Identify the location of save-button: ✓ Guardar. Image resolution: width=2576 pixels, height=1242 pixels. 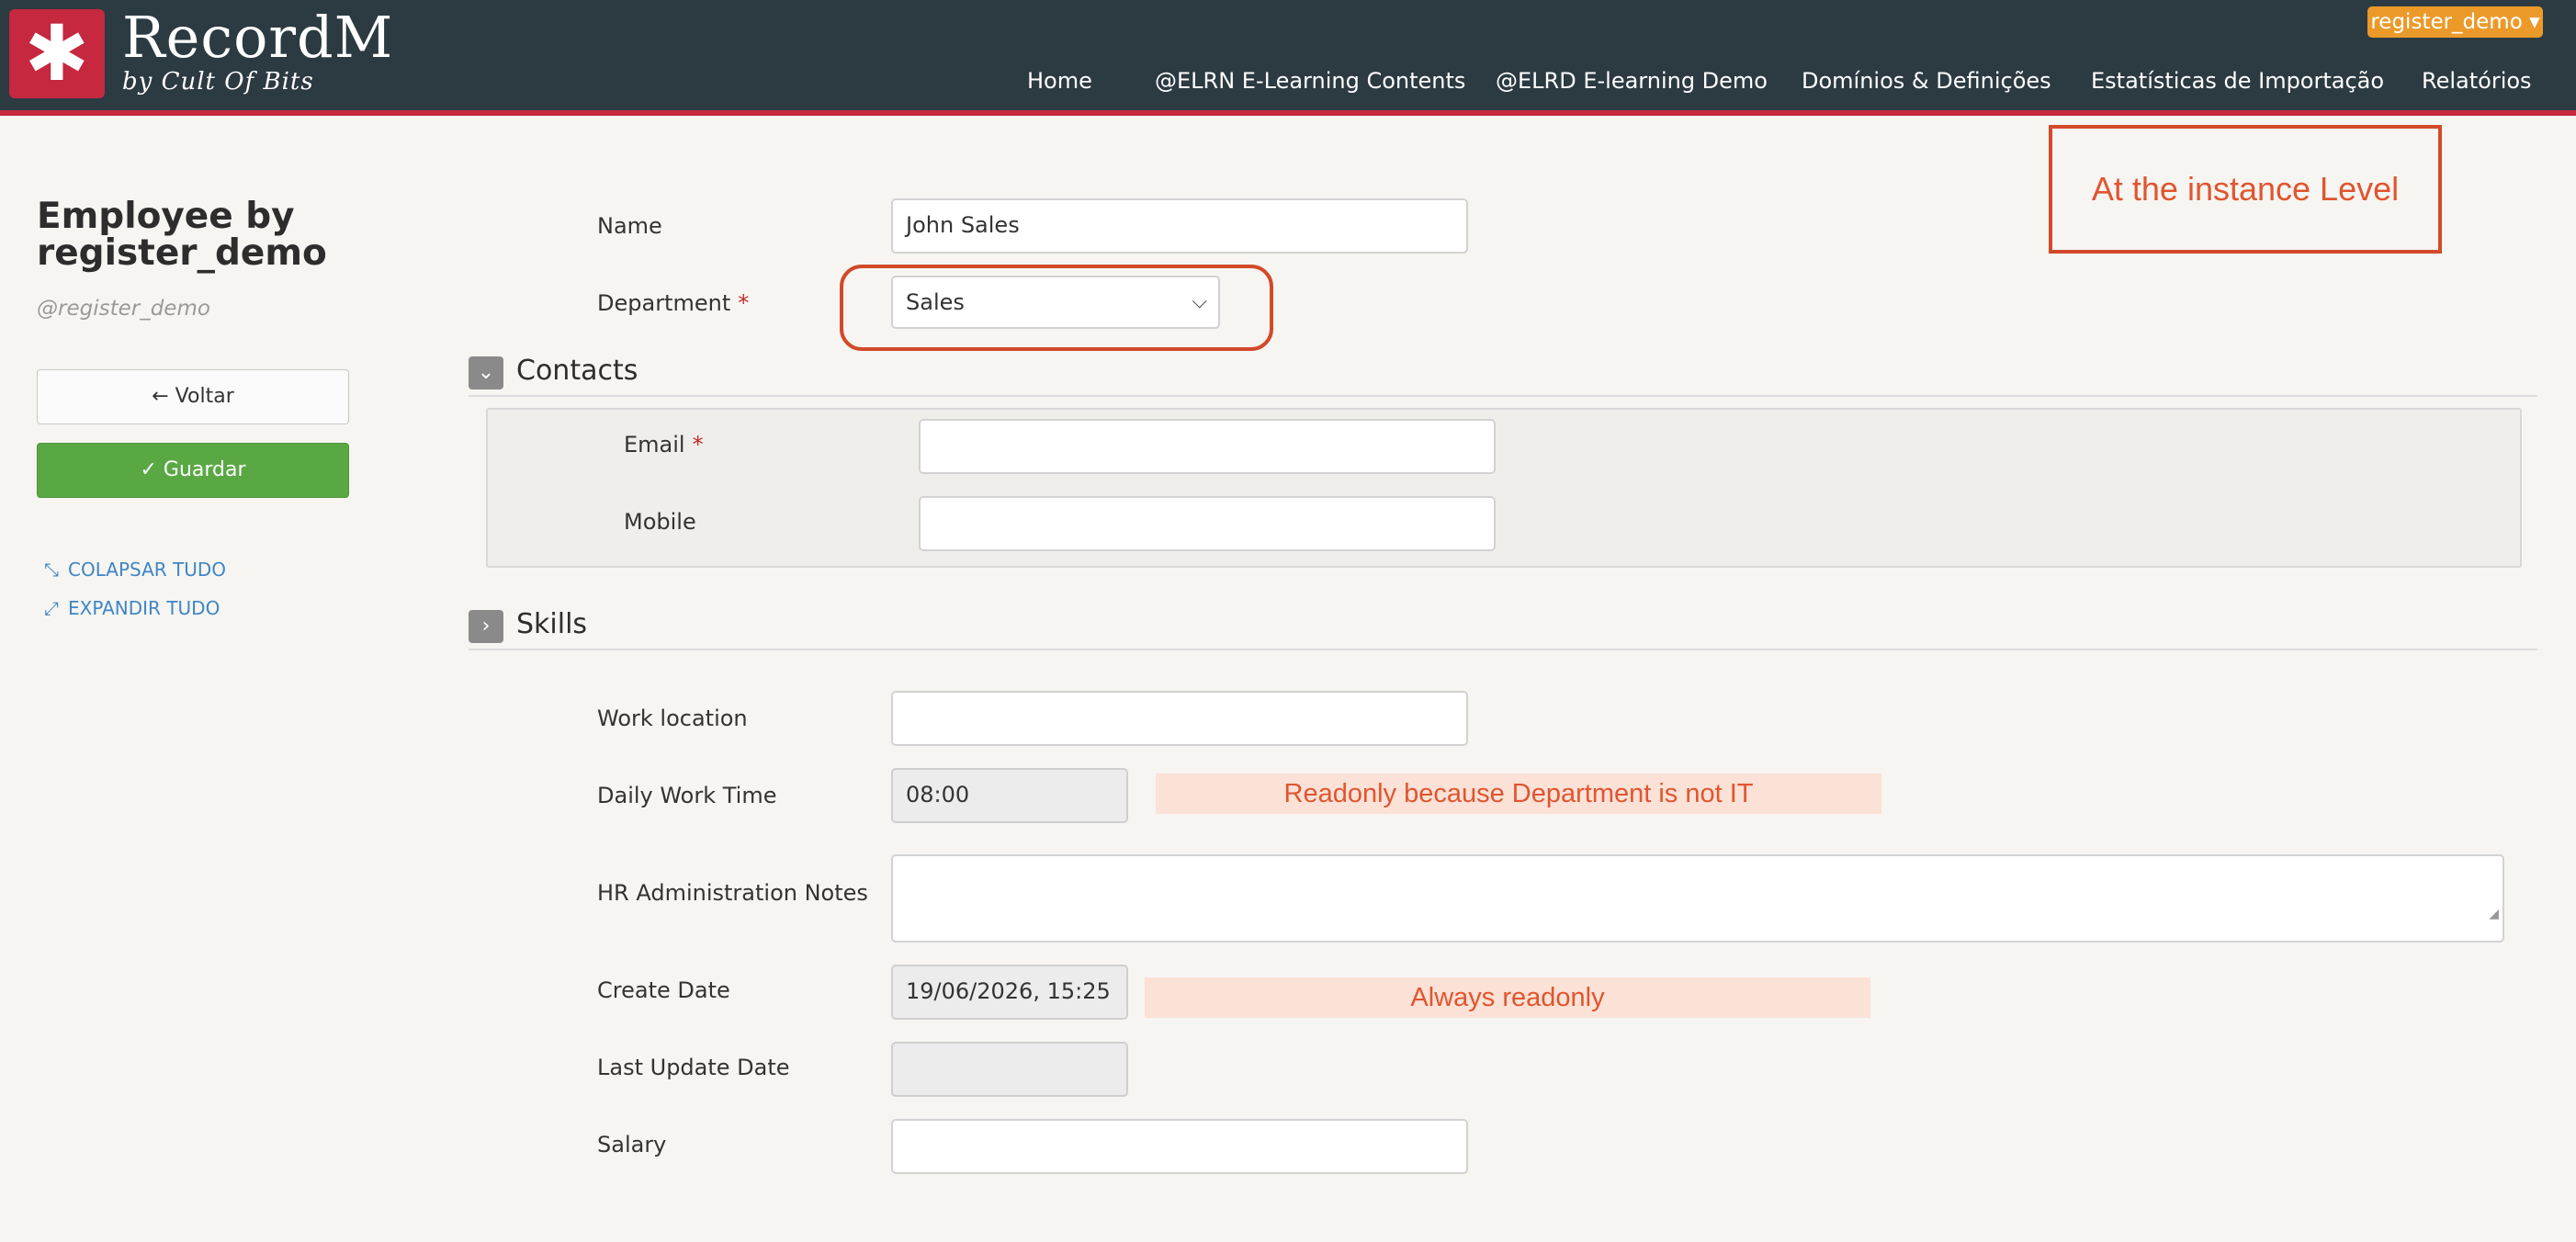
(193, 470).